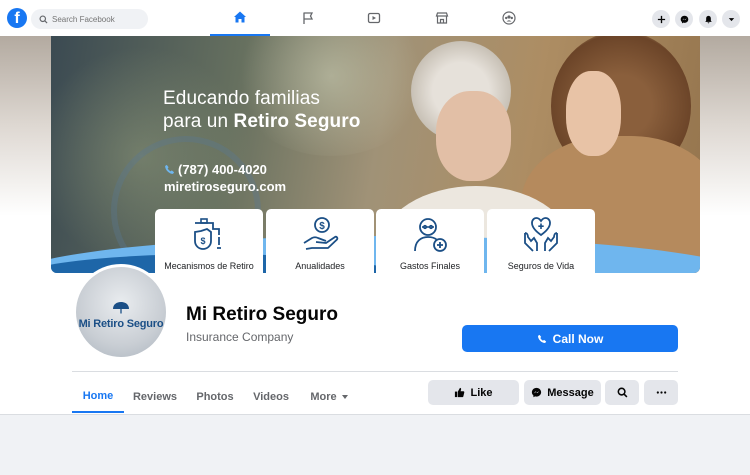  I want to click on create-button, so click(661, 19).